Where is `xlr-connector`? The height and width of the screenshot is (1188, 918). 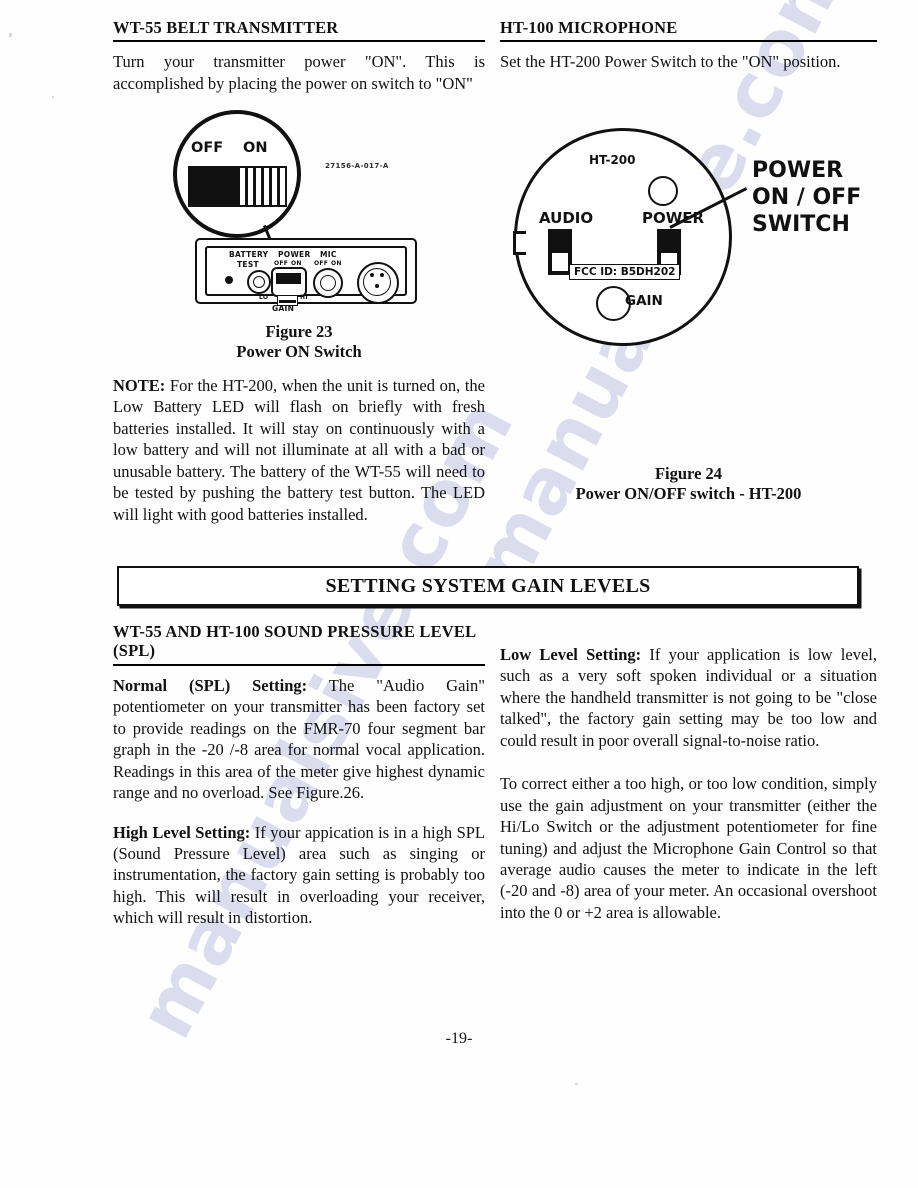 xlr-connector is located at coordinates (378, 283).